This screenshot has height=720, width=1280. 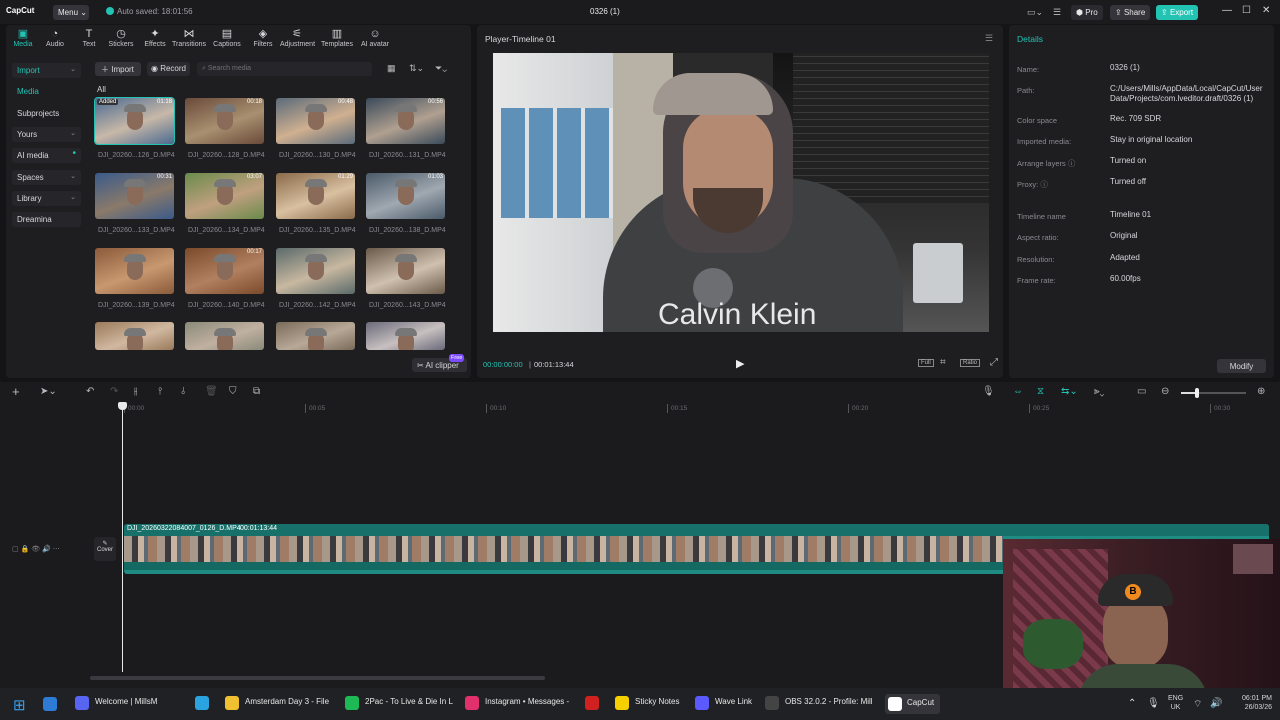 I want to click on media-thumbnail: 01:03, so click(x=405, y=196).